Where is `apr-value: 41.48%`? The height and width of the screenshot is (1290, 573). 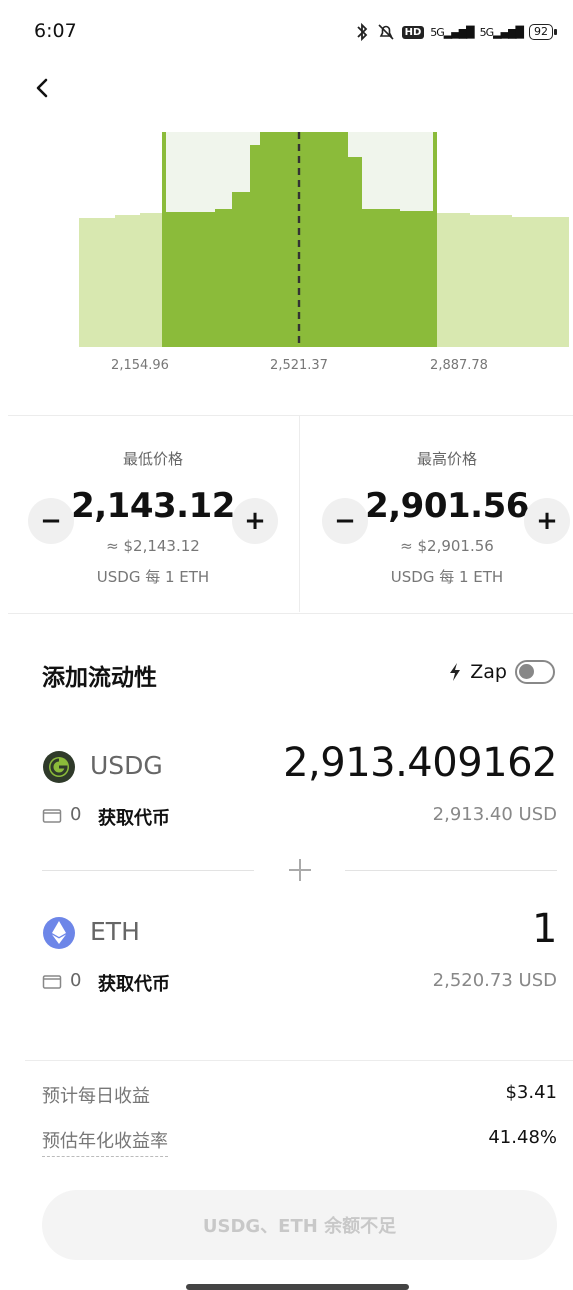
apr-value: 41.48% is located at coordinates (522, 1137).